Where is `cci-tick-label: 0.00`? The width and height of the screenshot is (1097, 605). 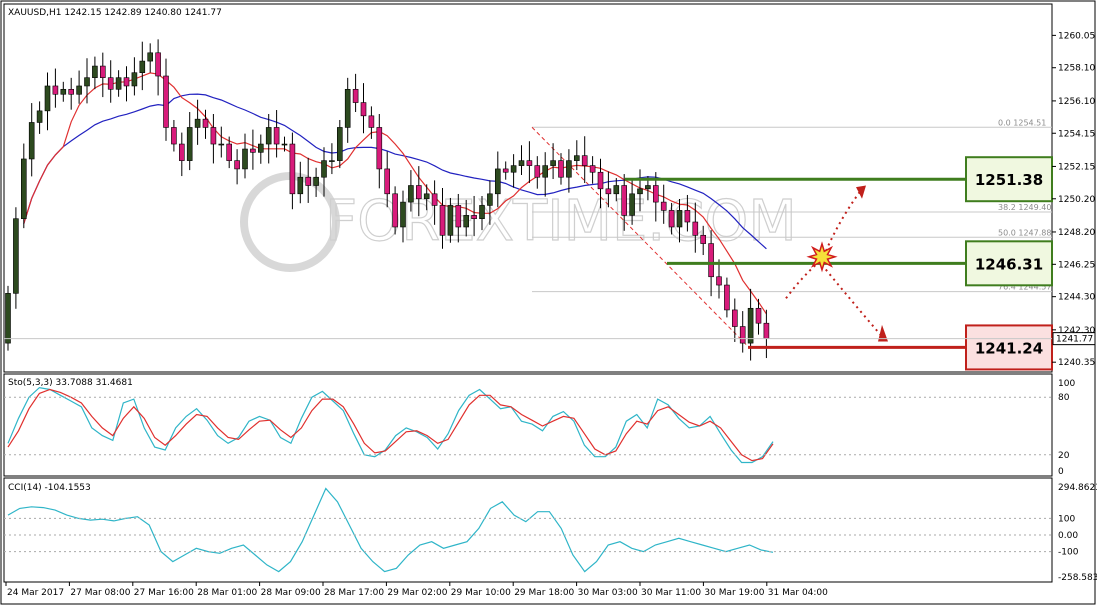
cci-tick-label: 0.00 is located at coordinates (1068, 536).